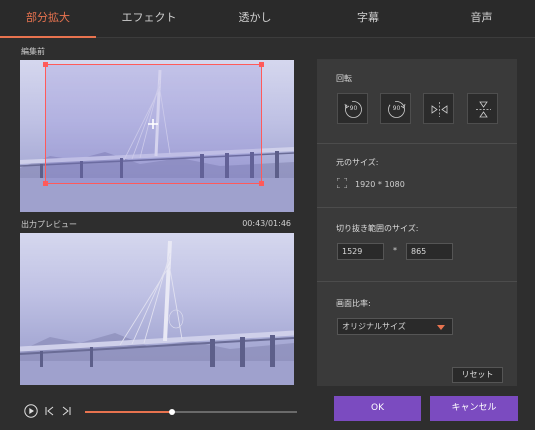 This screenshot has height=430, width=535. What do you see at coordinates (33, 51) in the screenshot?
I see `before-label: 編集前` at bounding box center [33, 51].